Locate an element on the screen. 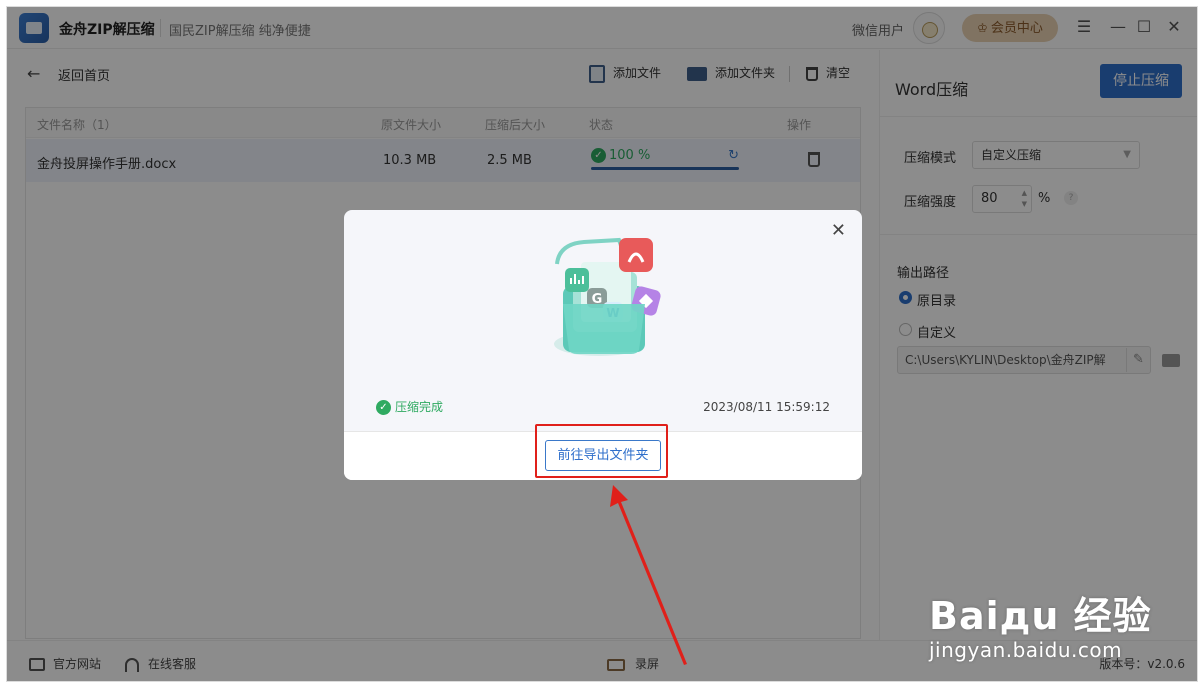  watermark: Baiдu 经验 jingyan.baidu.com is located at coordinates (1040, 623).